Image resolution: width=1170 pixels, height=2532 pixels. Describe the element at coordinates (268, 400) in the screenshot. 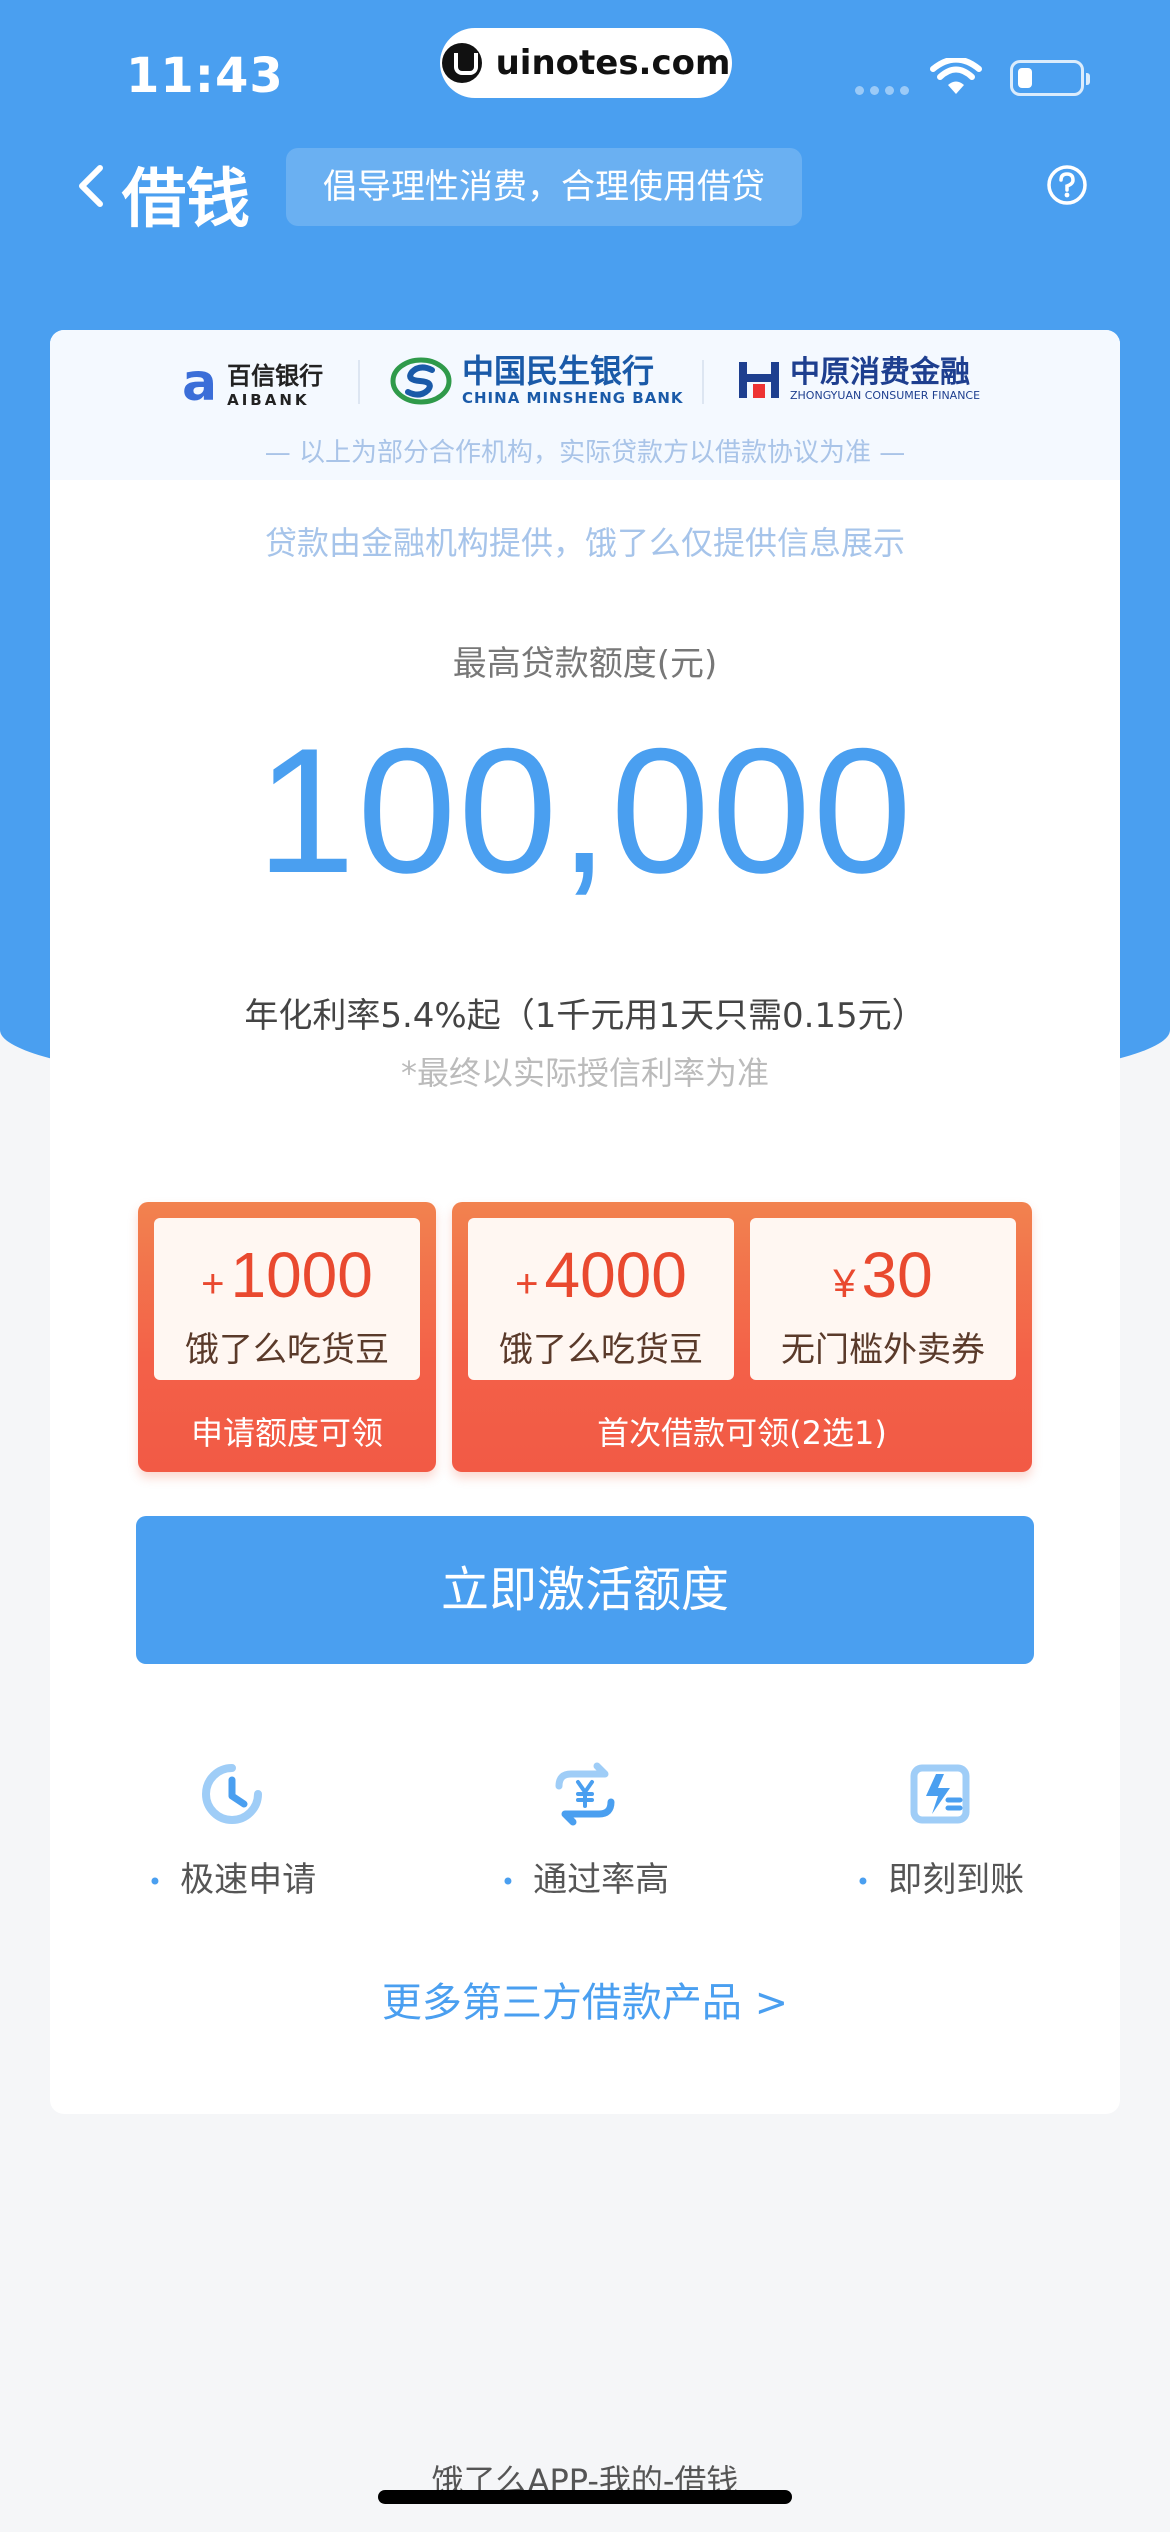

I see `partner-name-en: AIBANK` at that location.